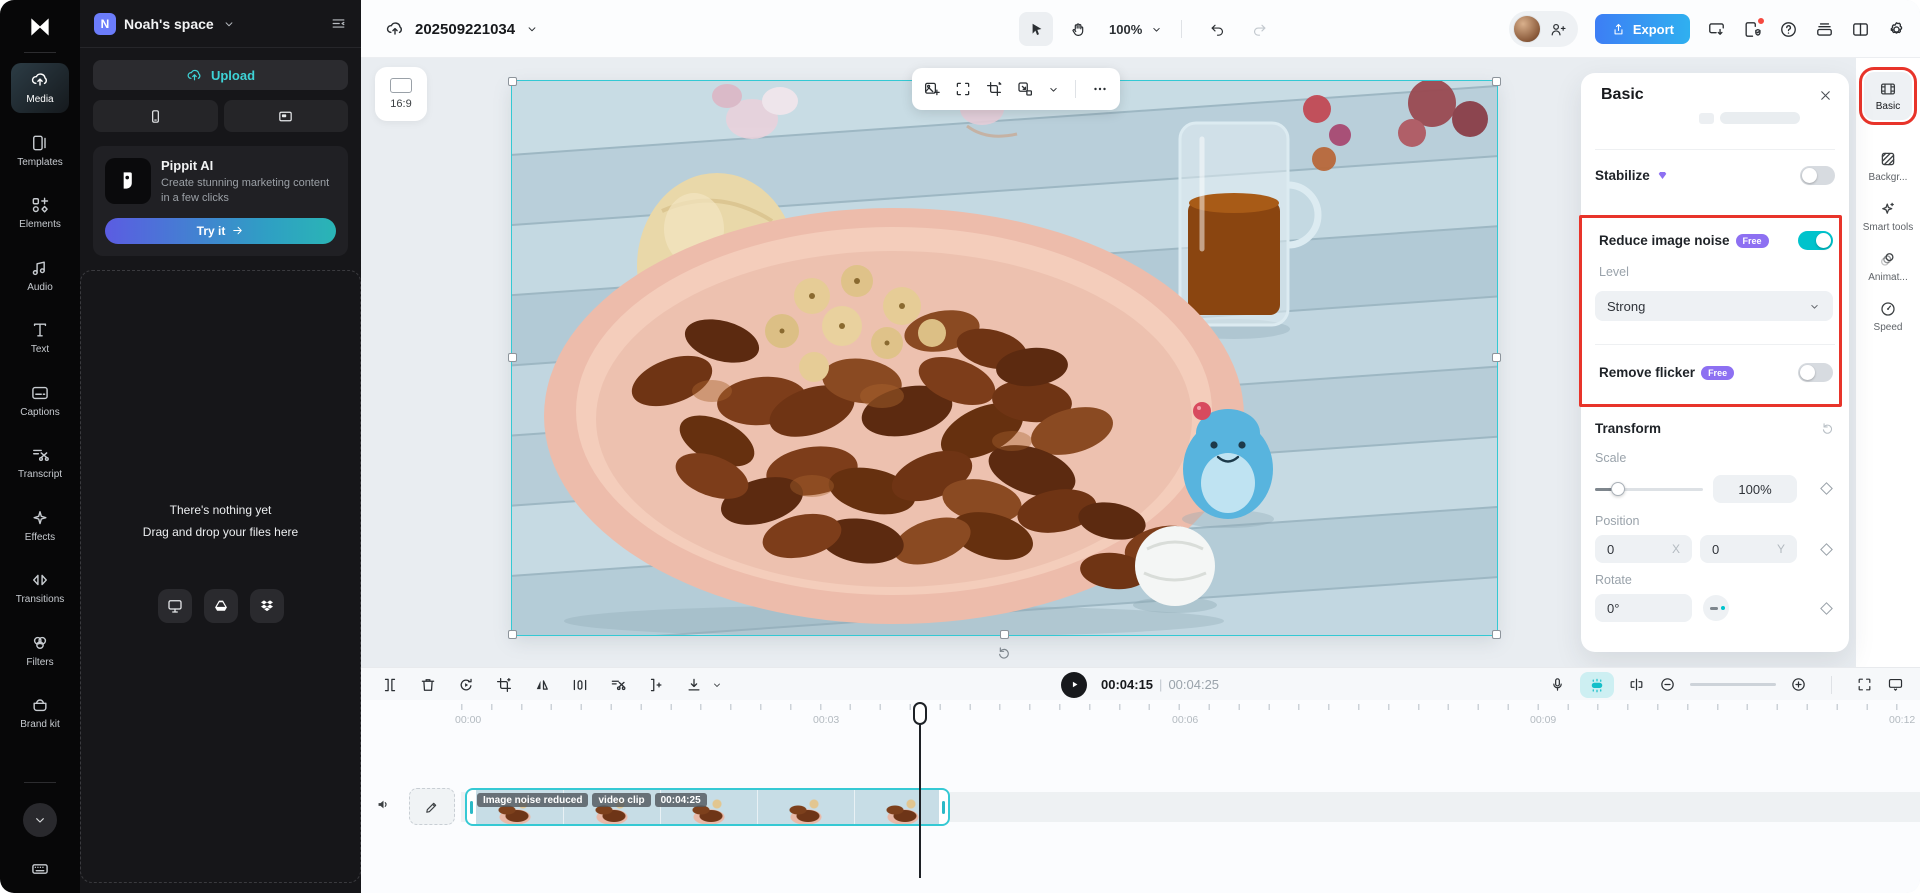 This screenshot has height=893, width=1920. I want to click on rotate-value-field: 0°, so click(1643, 608).